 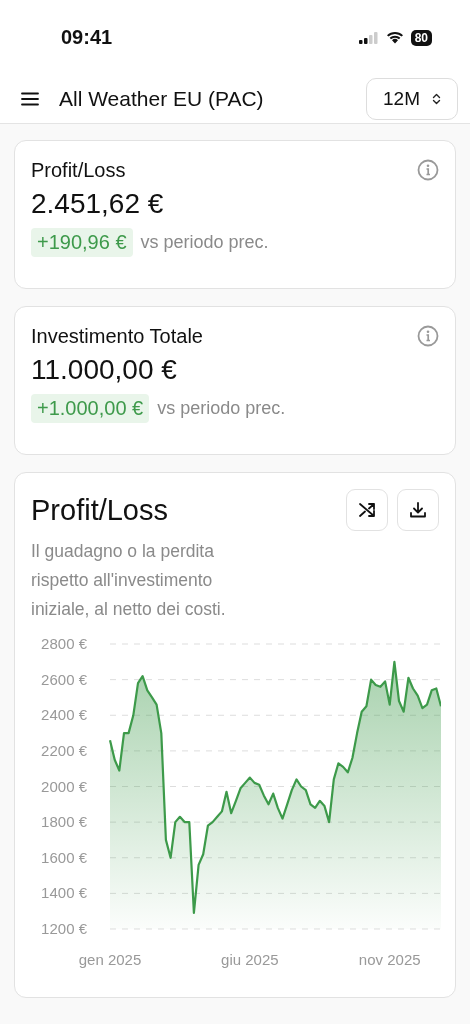 I want to click on shuffle-button, so click(x=367, y=510).